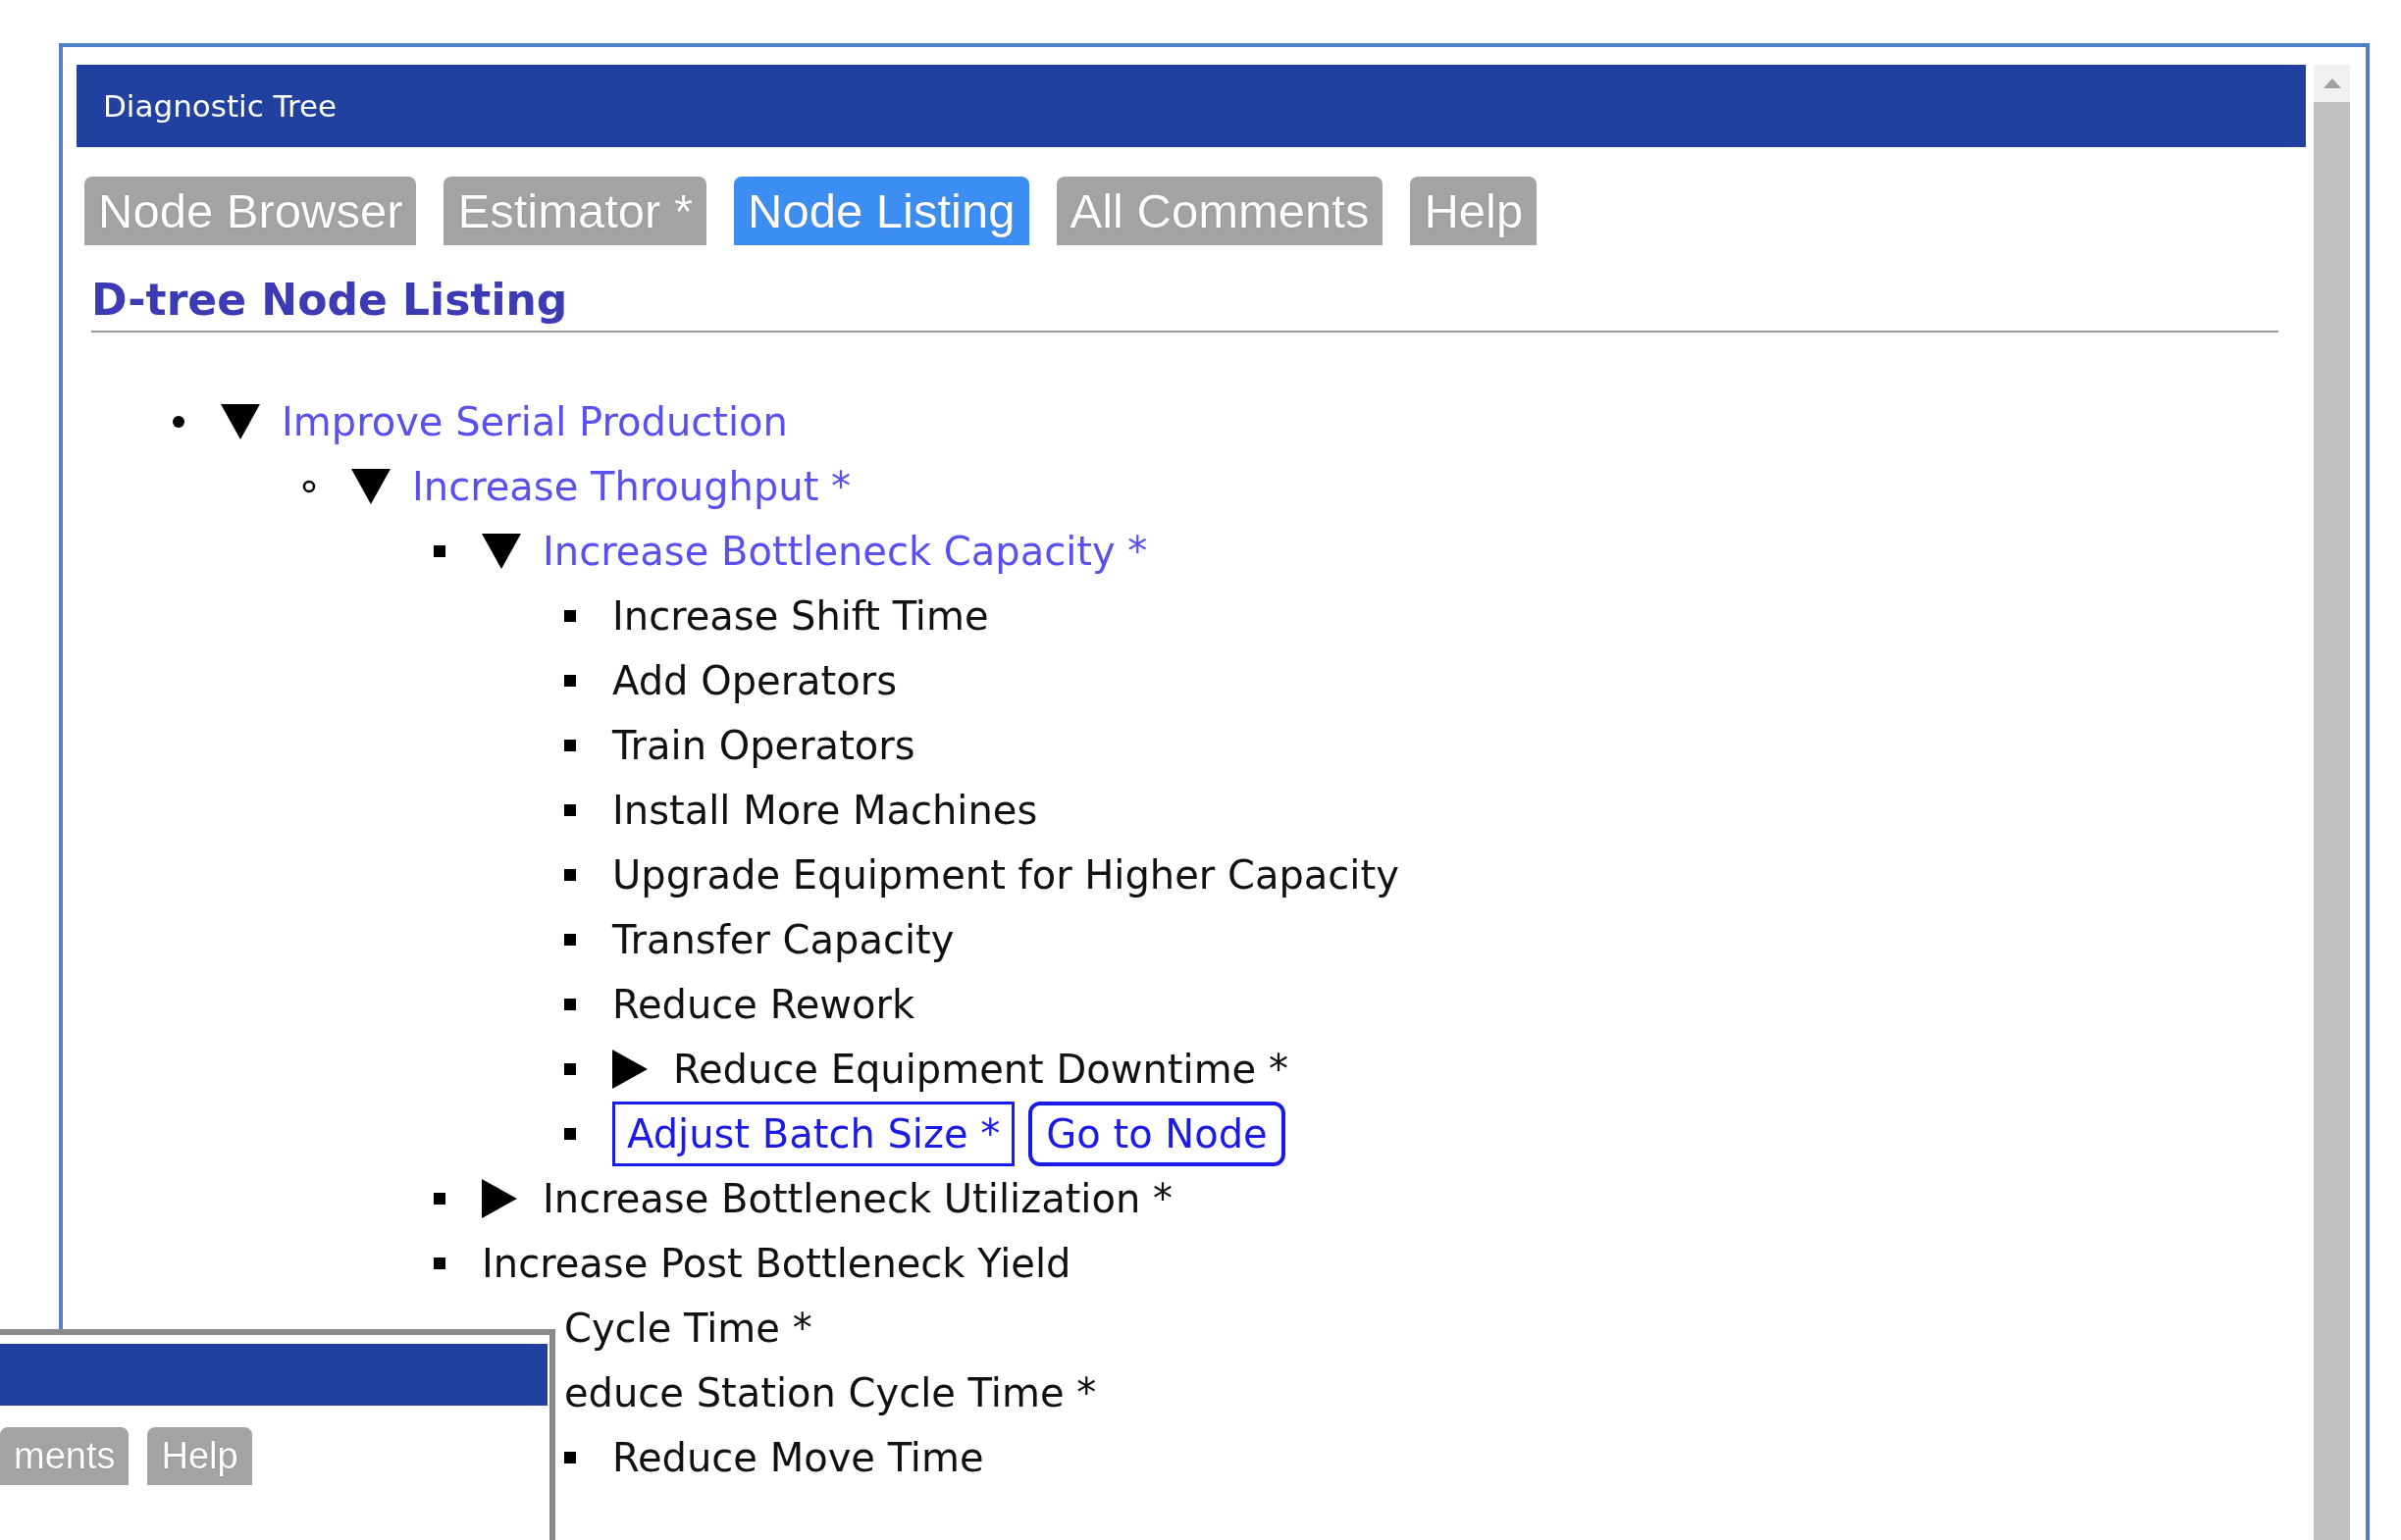  I want to click on node-label: Increase Shift Time, so click(800, 616).